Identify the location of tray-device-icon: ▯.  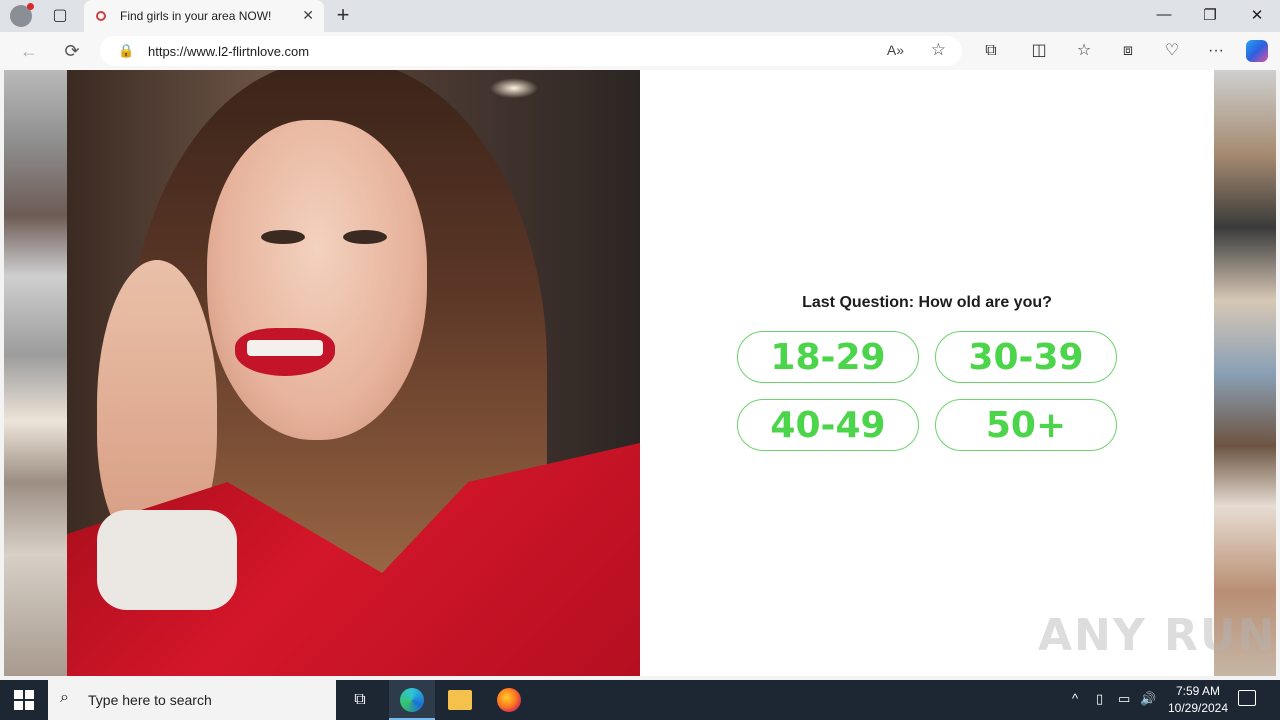
(1099, 699).